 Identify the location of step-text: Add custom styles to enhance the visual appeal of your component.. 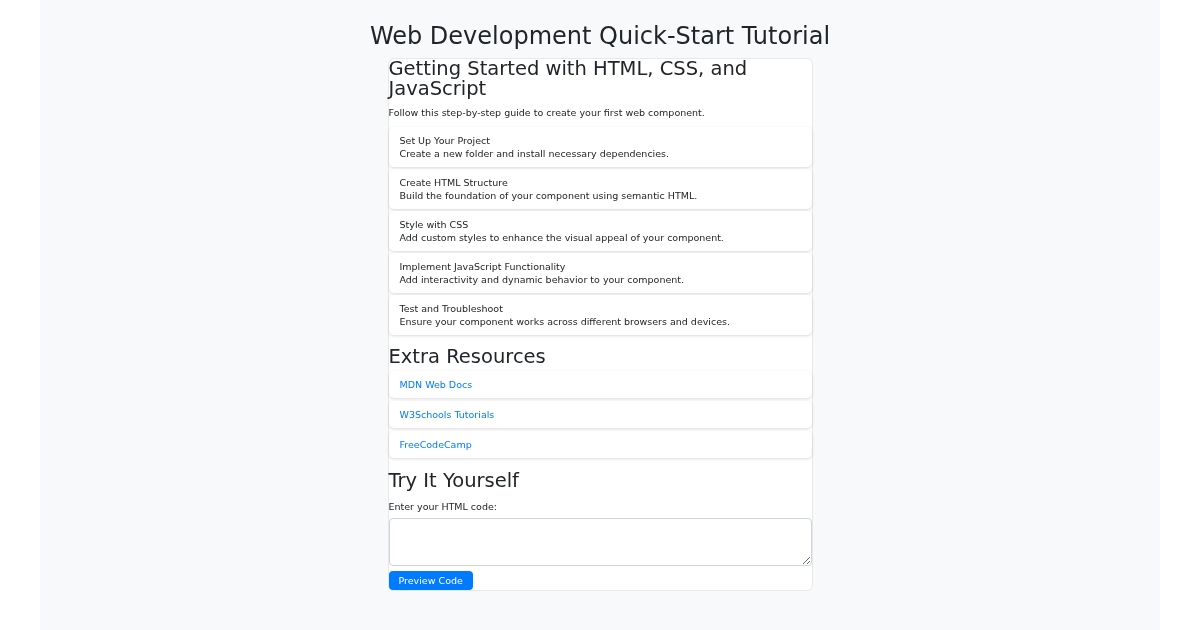
(562, 237).